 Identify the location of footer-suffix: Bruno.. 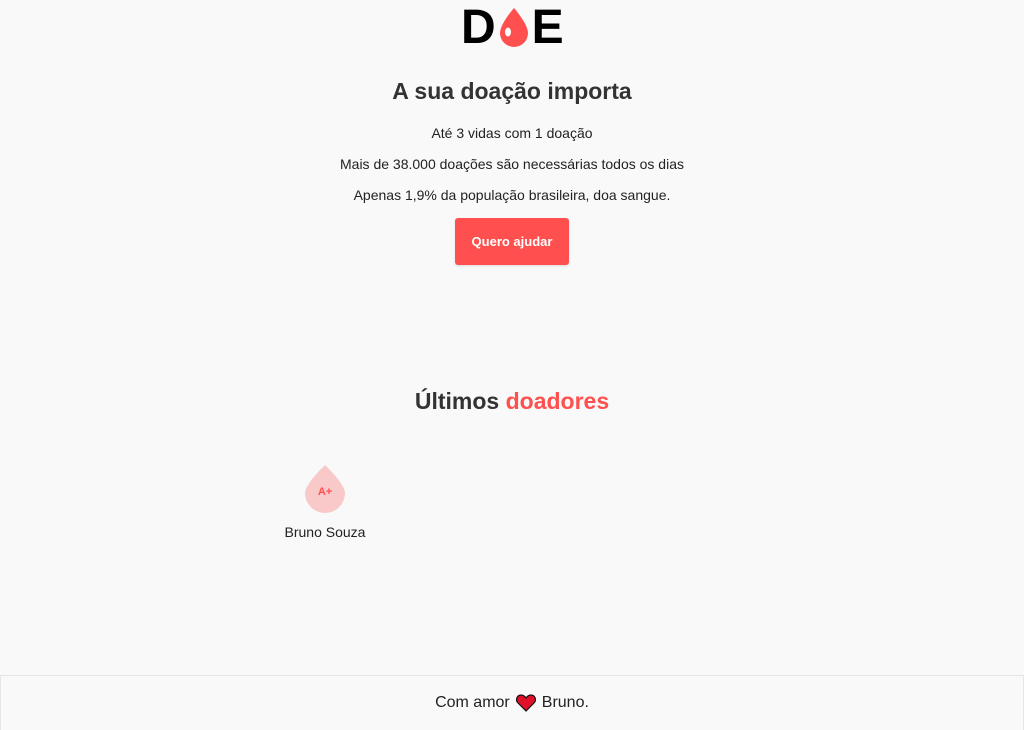
(565, 702).